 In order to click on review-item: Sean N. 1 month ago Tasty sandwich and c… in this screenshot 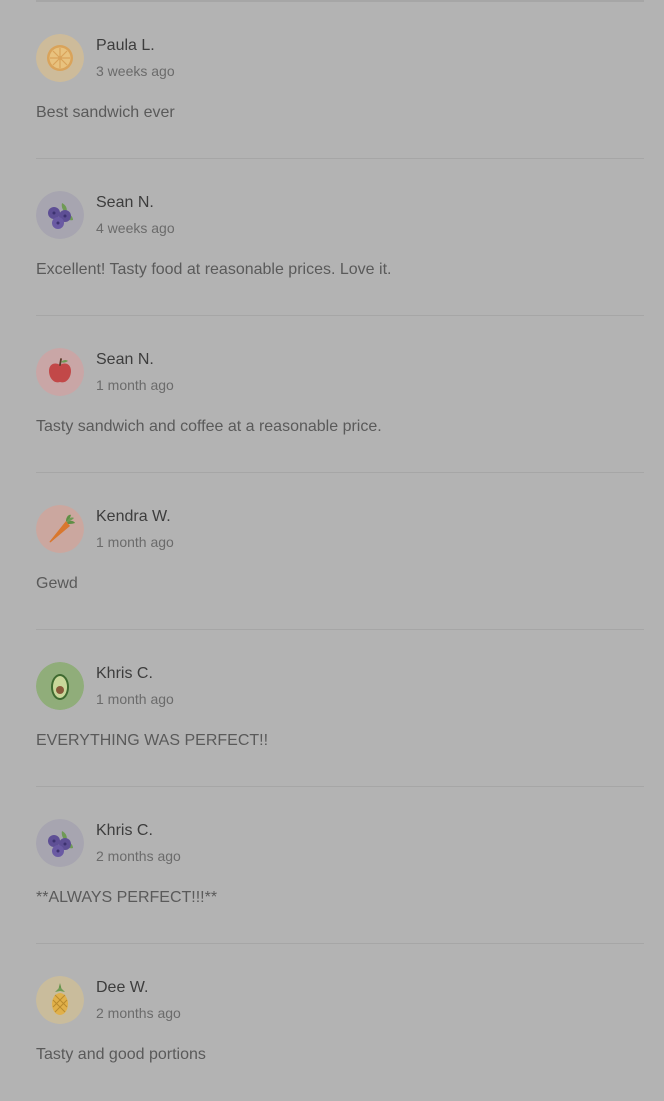, I will do `click(340, 394)`.